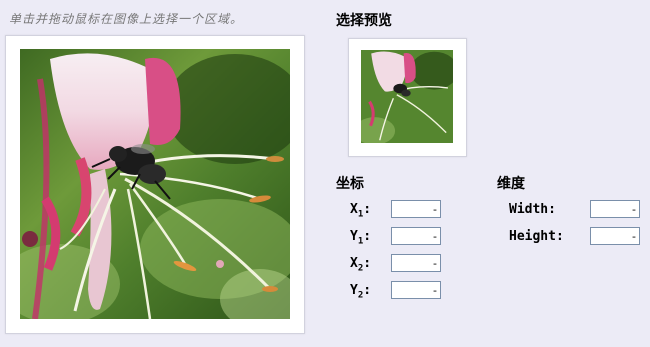  What do you see at coordinates (532, 209) in the screenshot?
I see `width-label: Width:` at bounding box center [532, 209].